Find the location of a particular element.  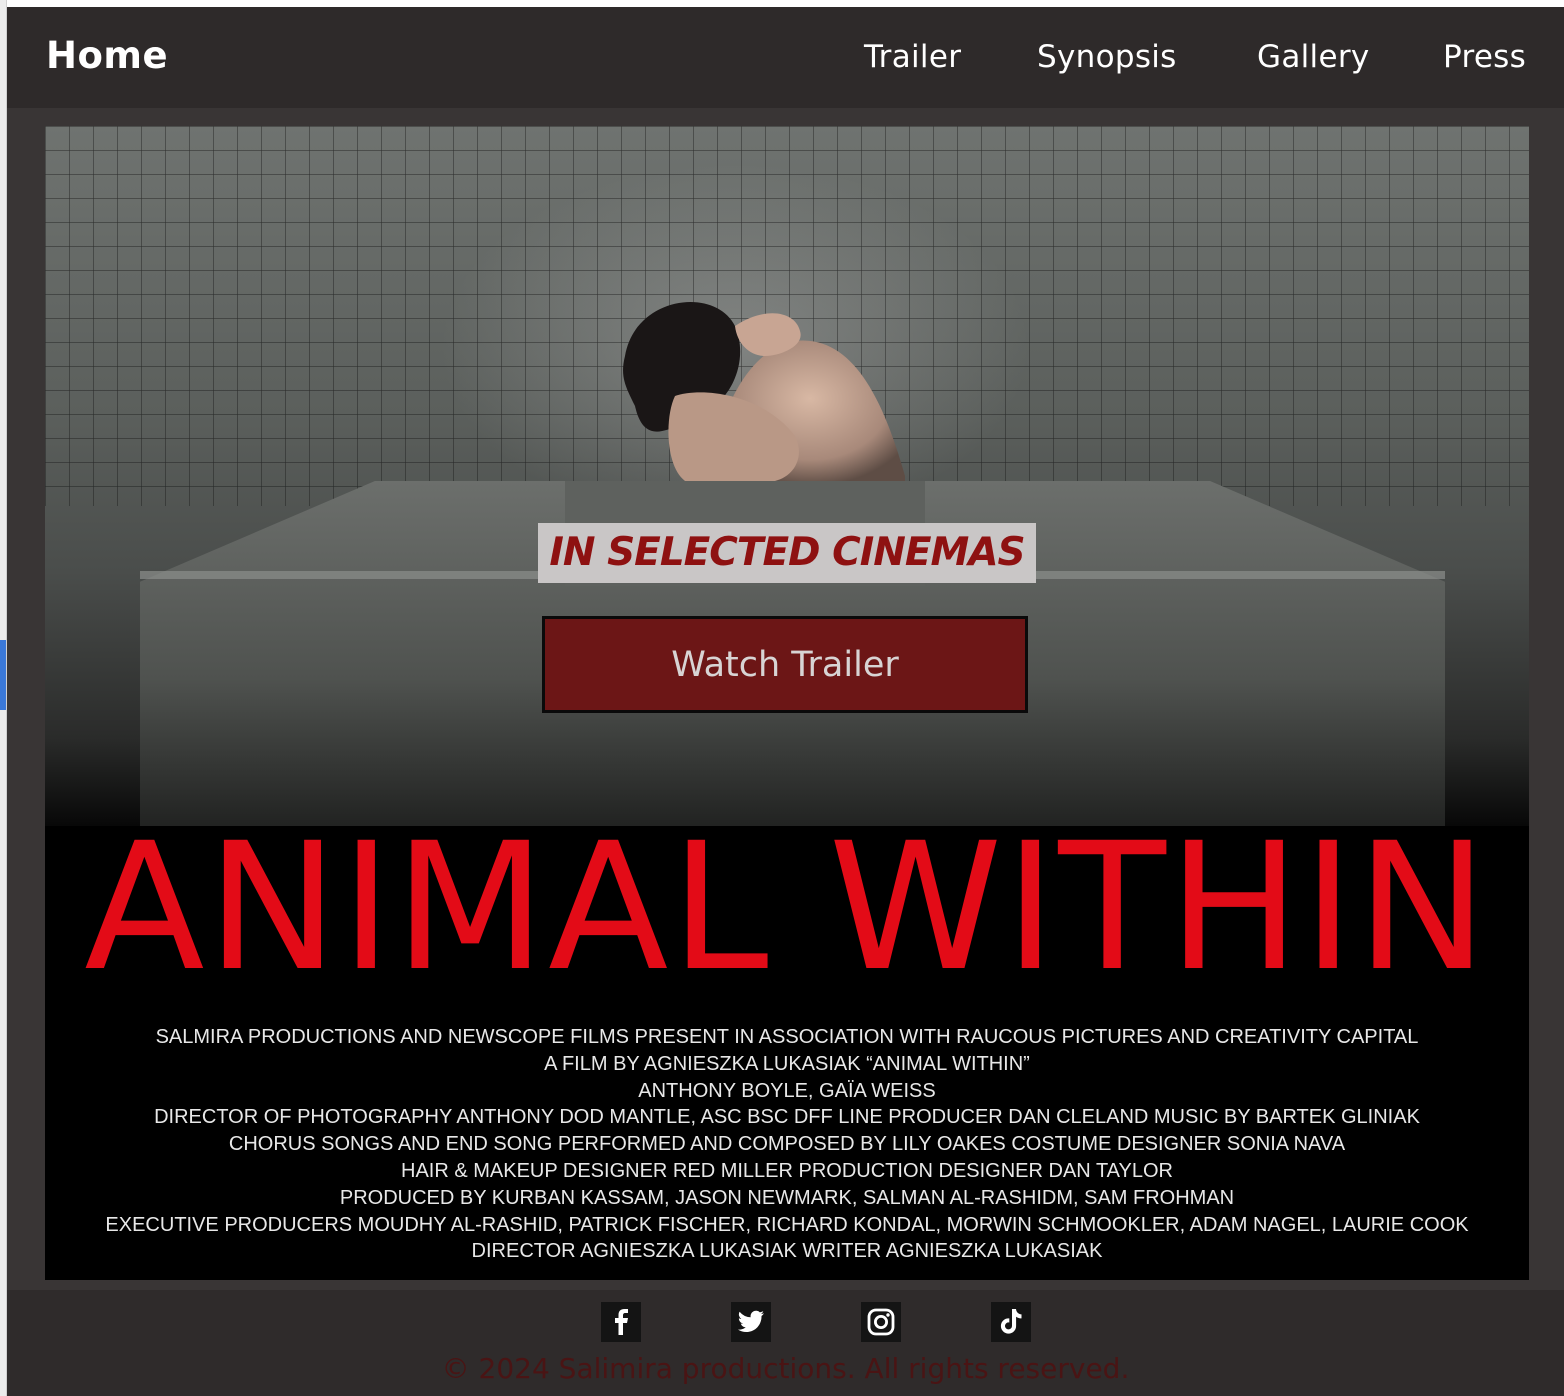

background-window-edge is located at coordinates (3, 698).